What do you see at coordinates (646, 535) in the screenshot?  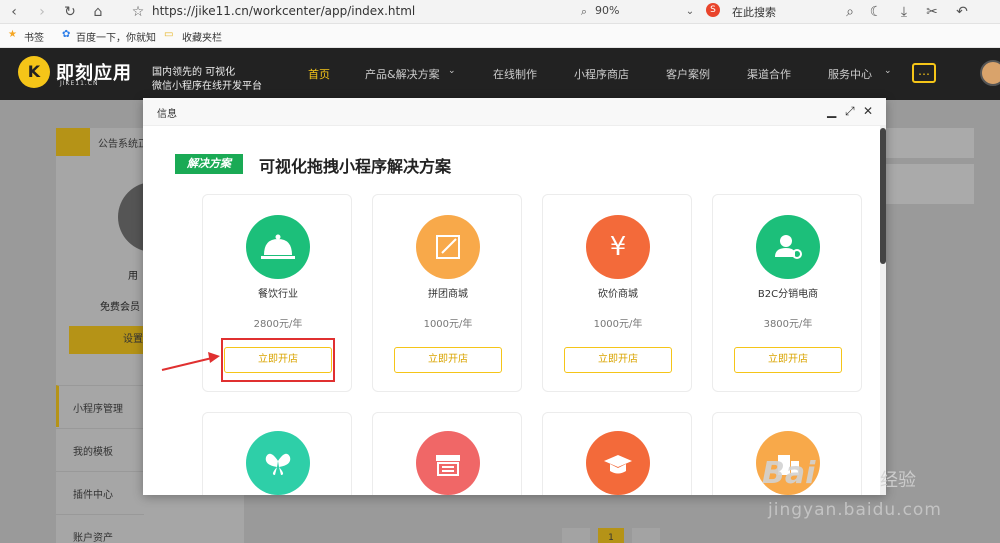 I see `pagination-next` at bounding box center [646, 535].